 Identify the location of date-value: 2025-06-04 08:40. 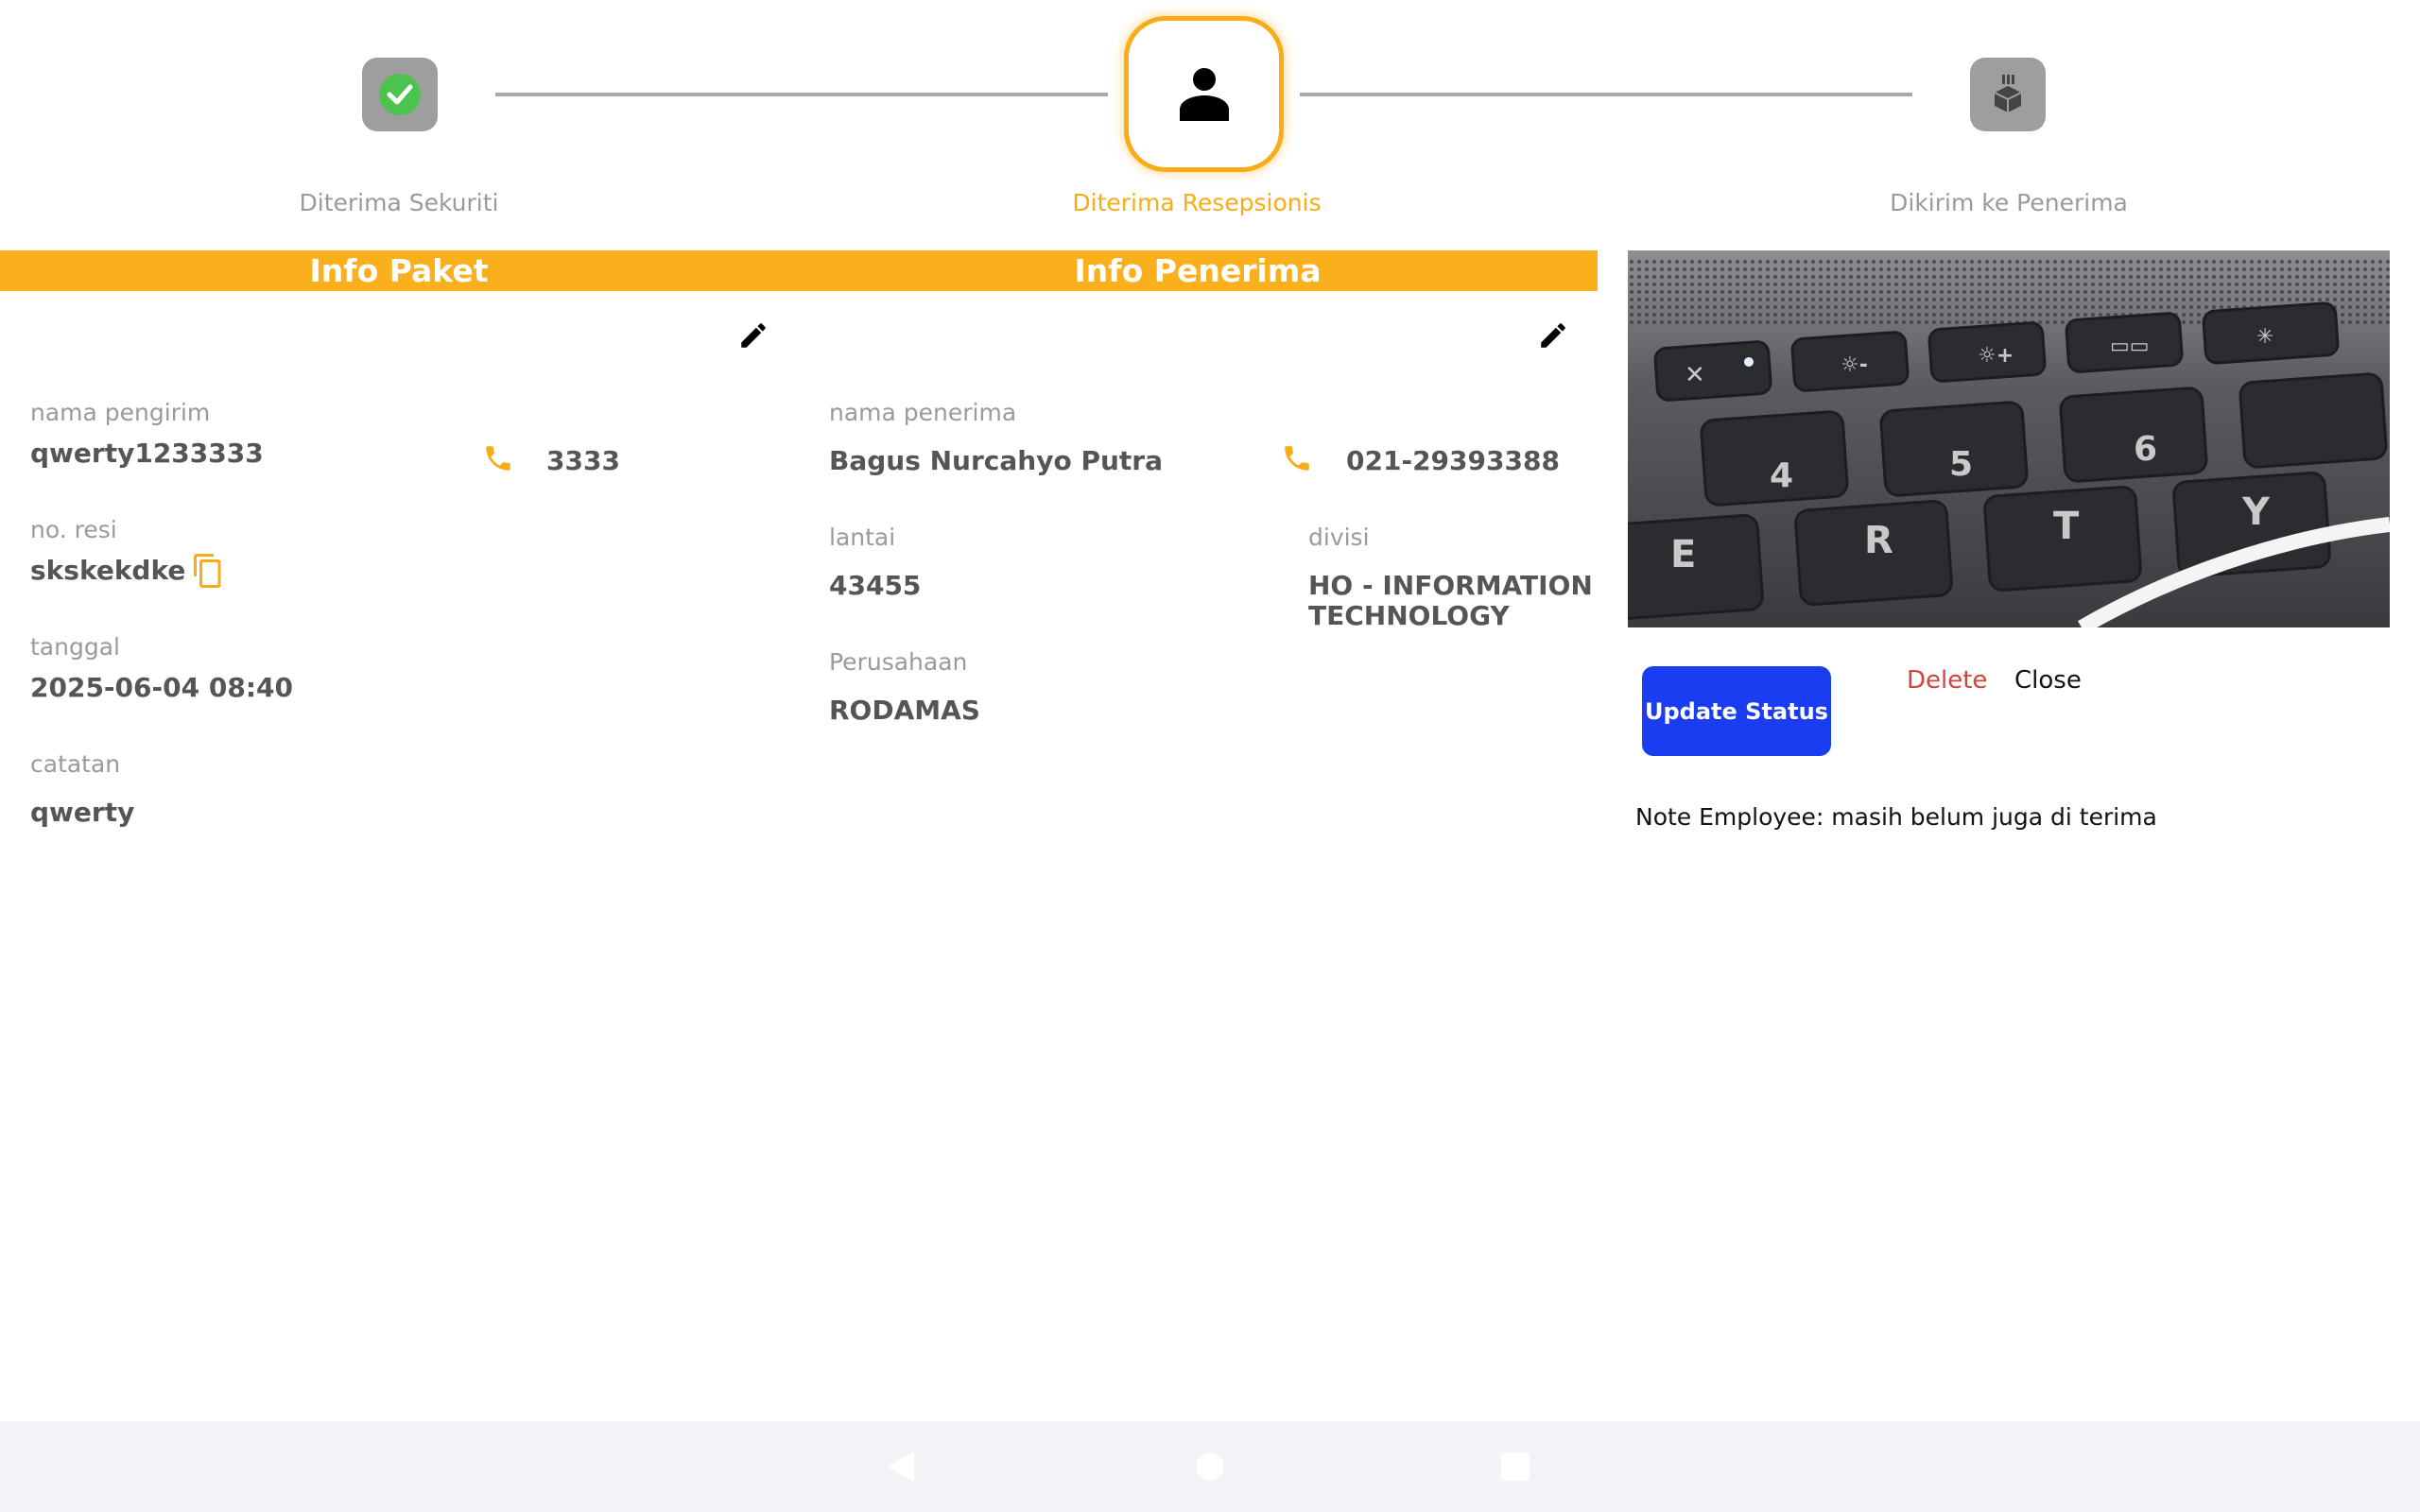
(161, 687).